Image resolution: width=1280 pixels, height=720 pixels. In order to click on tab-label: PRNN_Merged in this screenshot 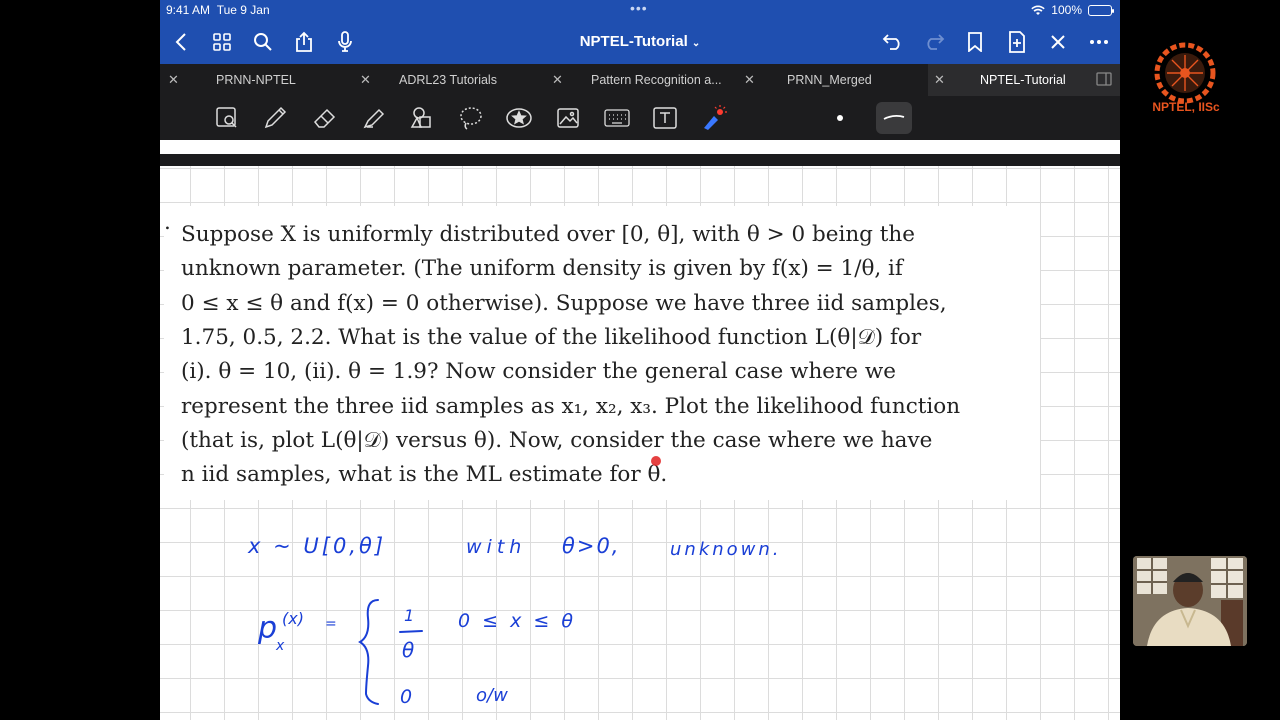, I will do `click(829, 80)`.